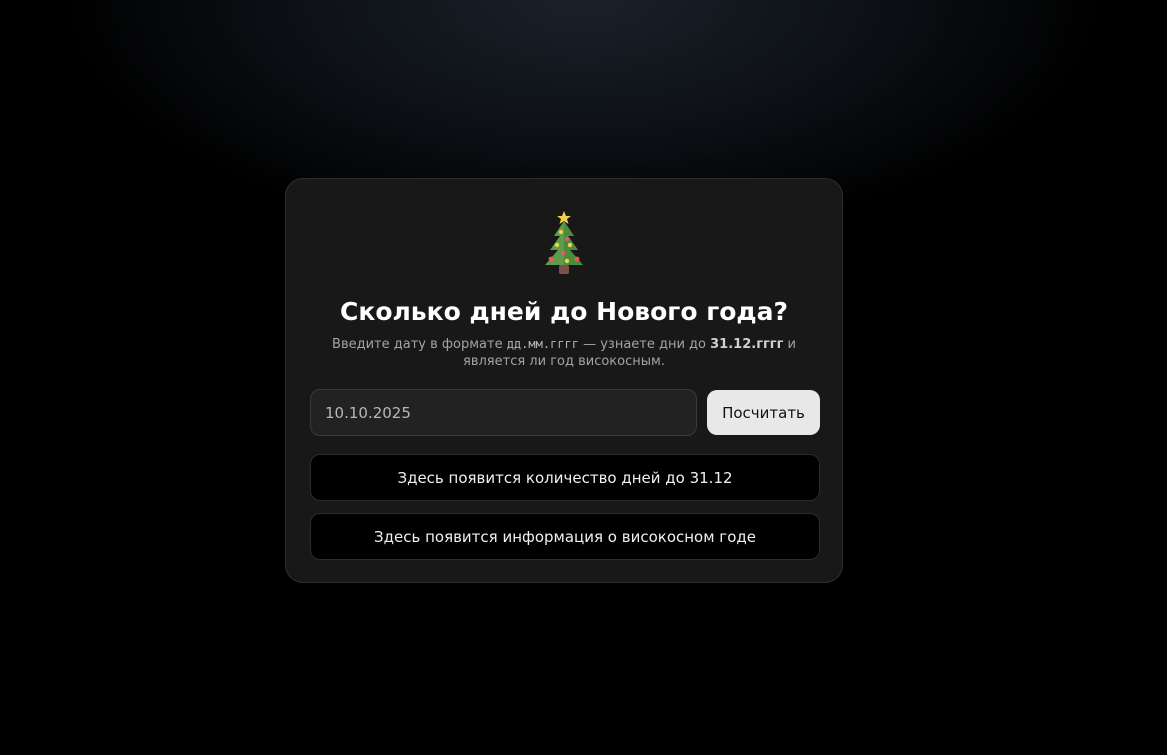 This screenshot has height=755, width=1167. What do you see at coordinates (747, 344) in the screenshot?
I see `target-date-hint: 31.12.гггг` at bounding box center [747, 344].